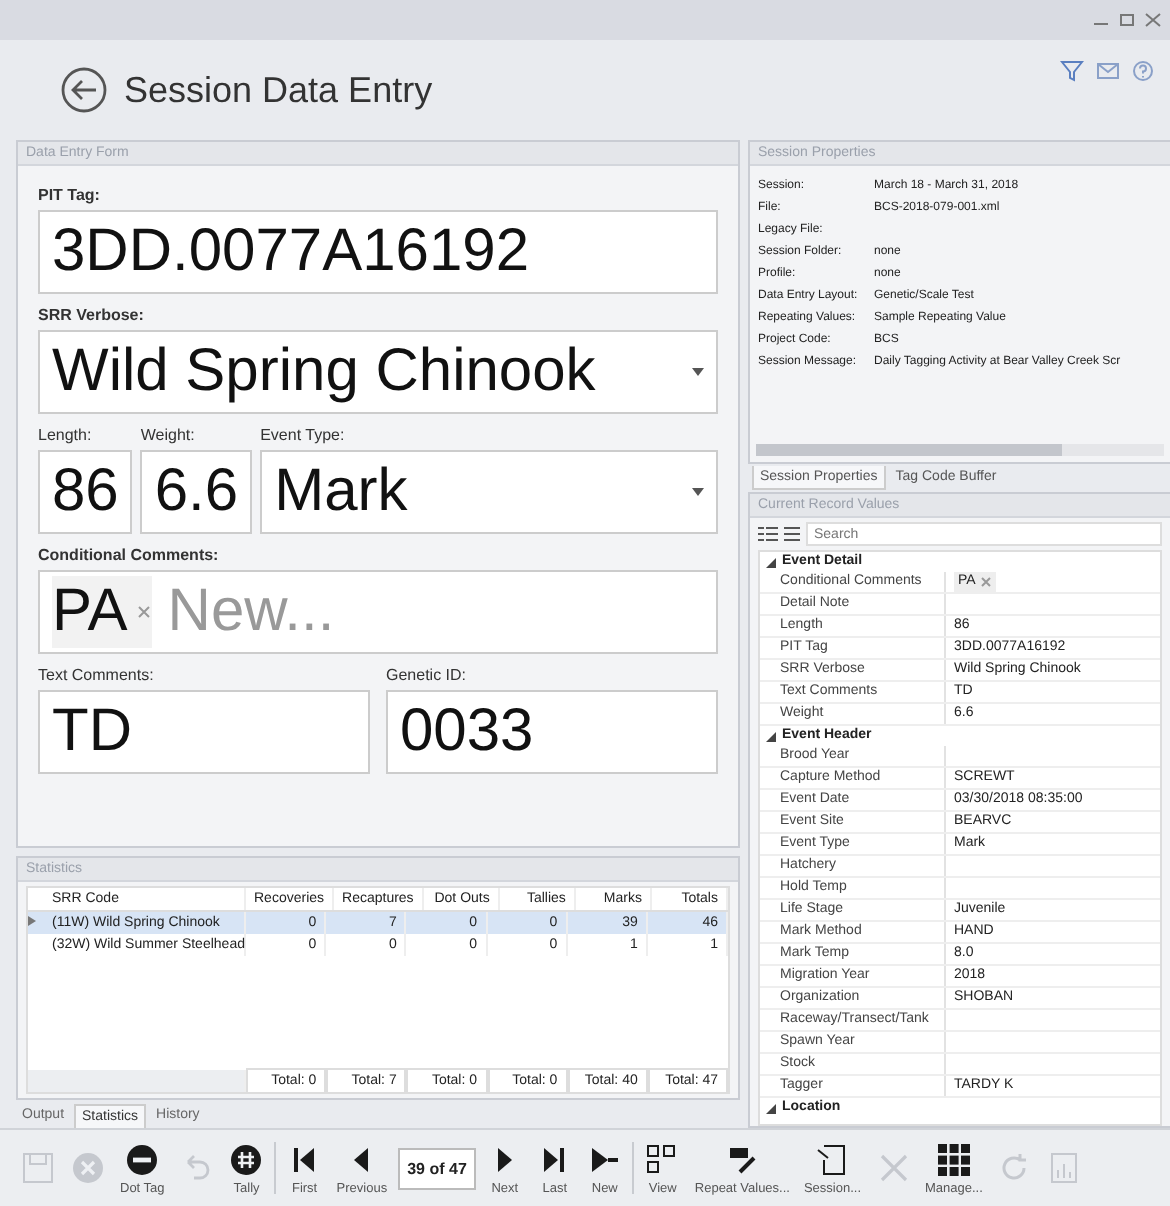 The image size is (1170, 1206). Describe the element at coordinates (246, 1159) in the screenshot. I see `hash-circle-icon` at that location.